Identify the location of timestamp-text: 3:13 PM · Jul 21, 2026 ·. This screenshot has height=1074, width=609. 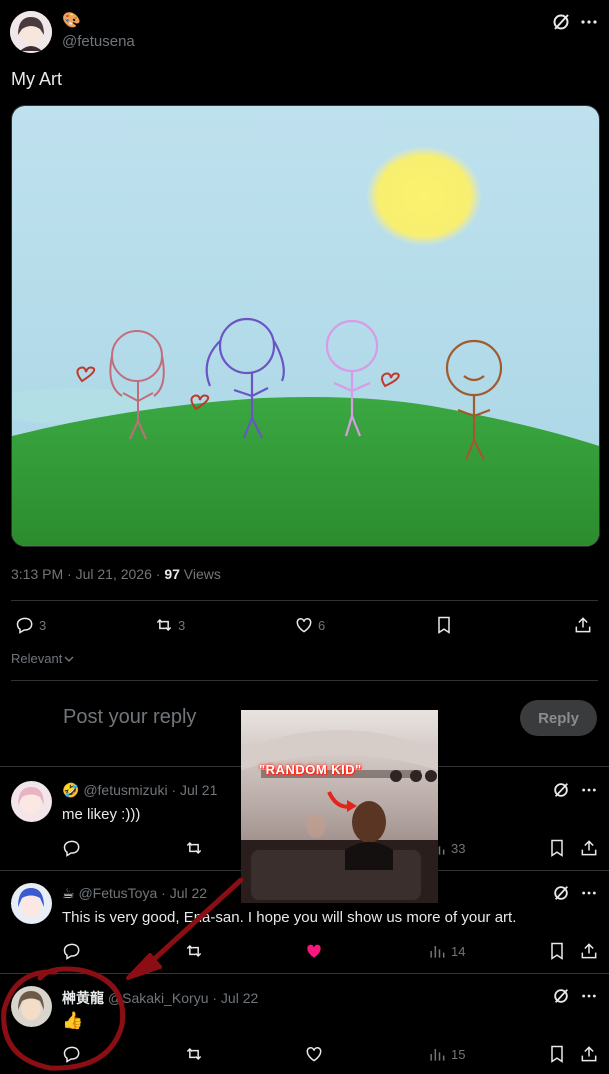
(88, 574).